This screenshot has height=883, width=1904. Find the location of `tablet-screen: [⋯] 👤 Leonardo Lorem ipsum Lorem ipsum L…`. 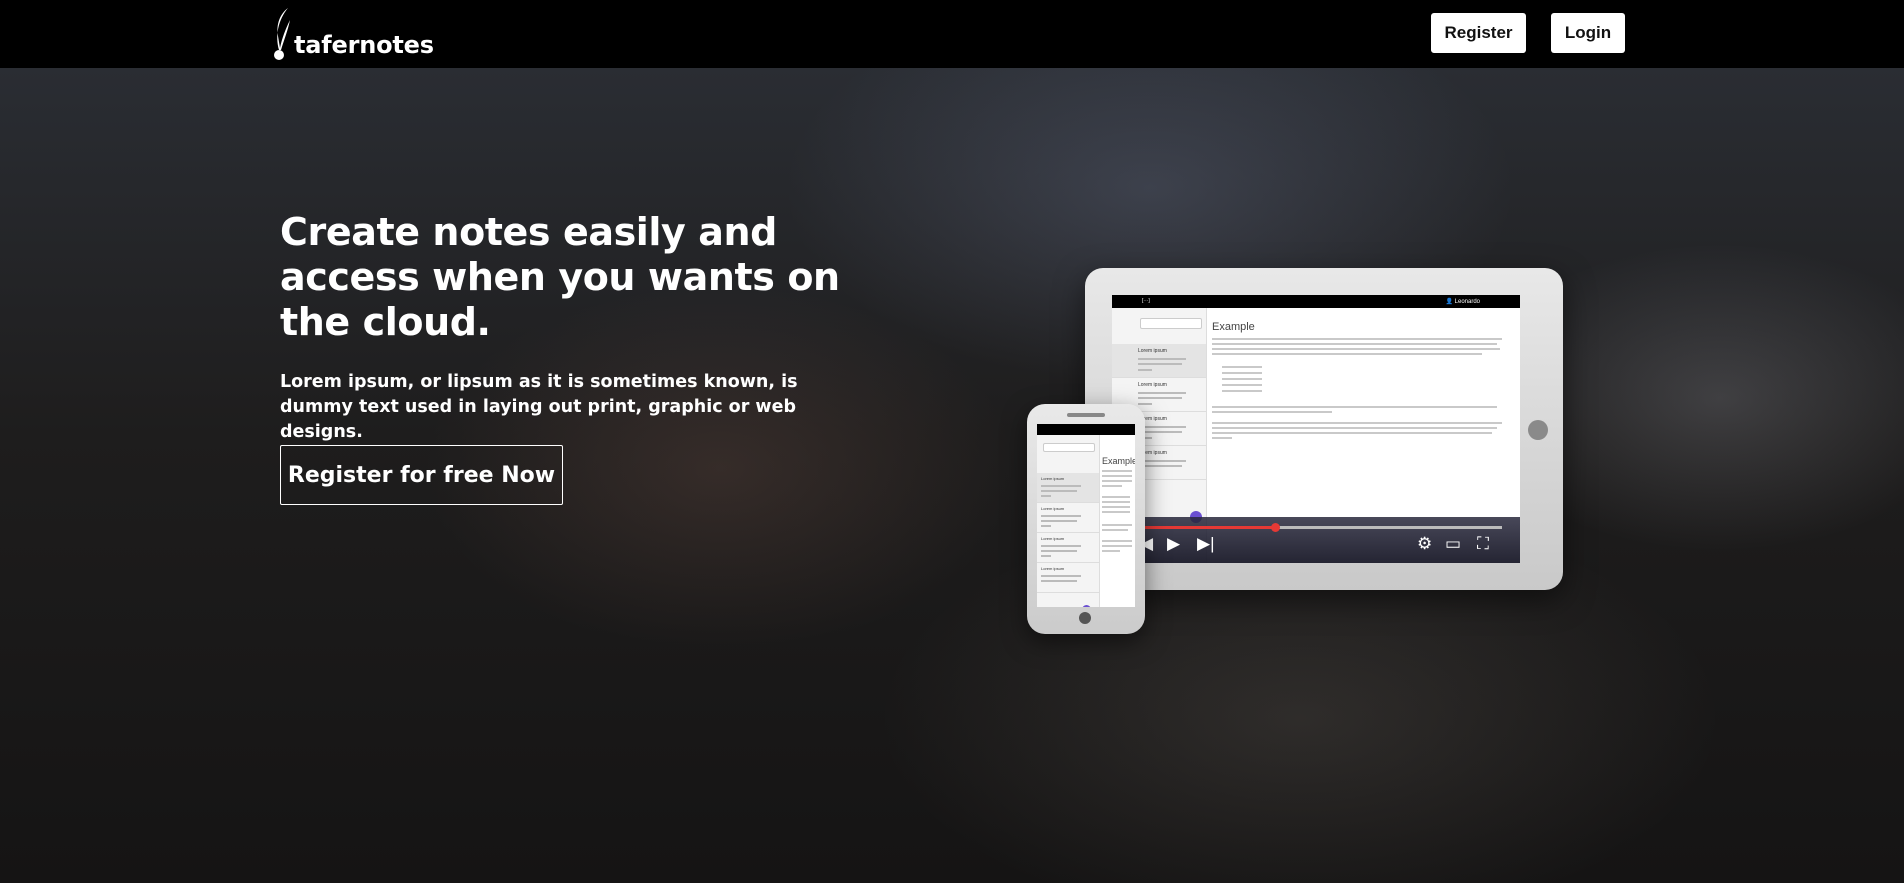

tablet-screen: [⋯] 👤 Leonardo Lorem ipsum Lorem ipsum L… is located at coordinates (1316, 429).